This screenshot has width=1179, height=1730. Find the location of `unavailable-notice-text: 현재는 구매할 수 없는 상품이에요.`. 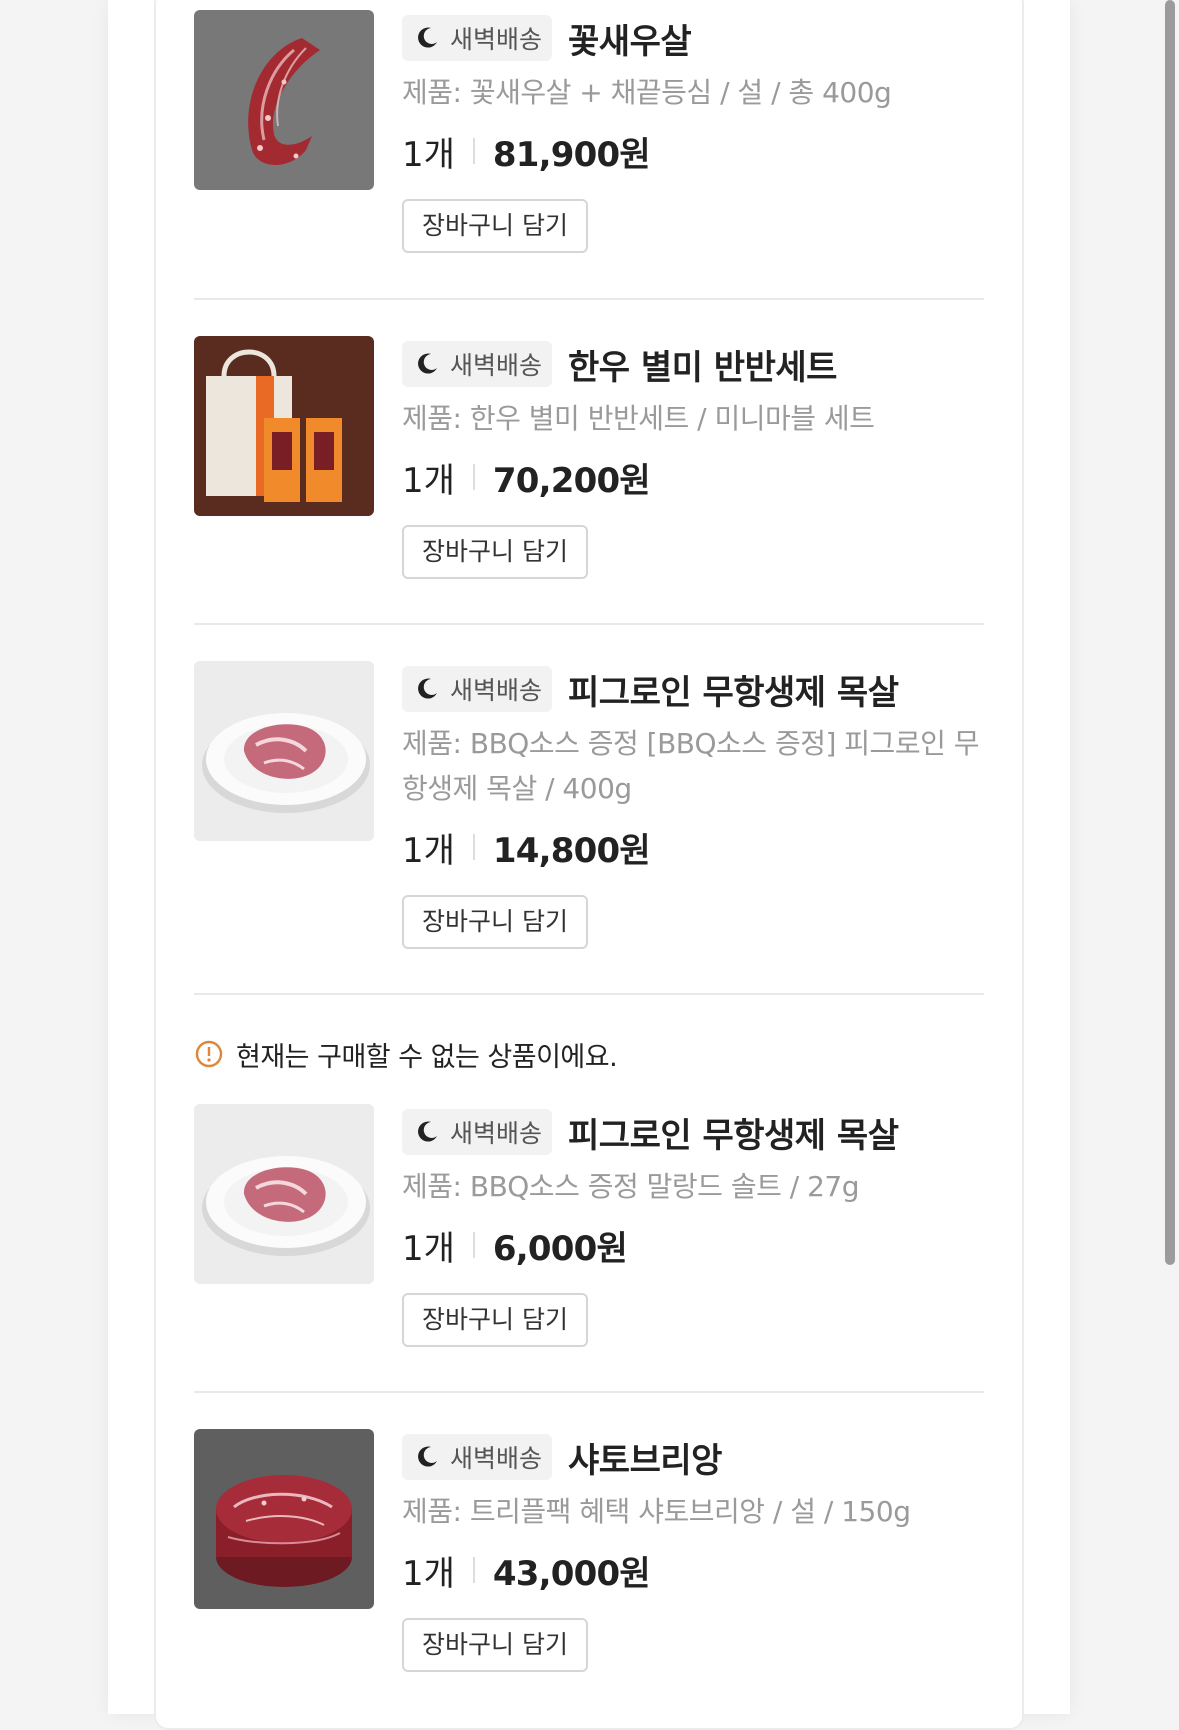

unavailable-notice-text: 현재는 구매할 수 없는 상품이에요. is located at coordinates (427, 1057).